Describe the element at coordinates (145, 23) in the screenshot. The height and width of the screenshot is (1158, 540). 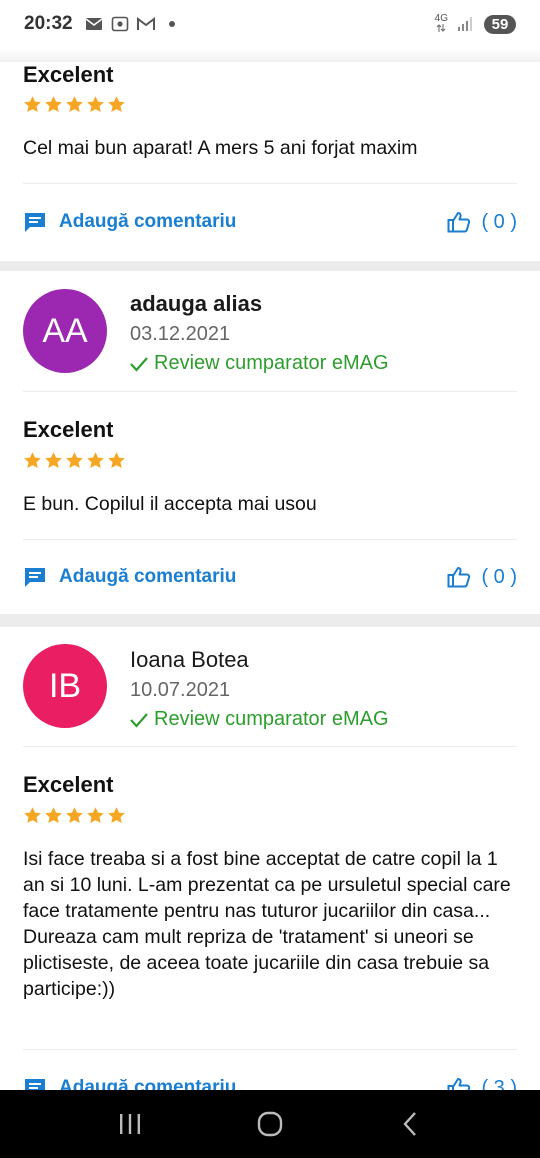
I see `gmail-icon` at that location.